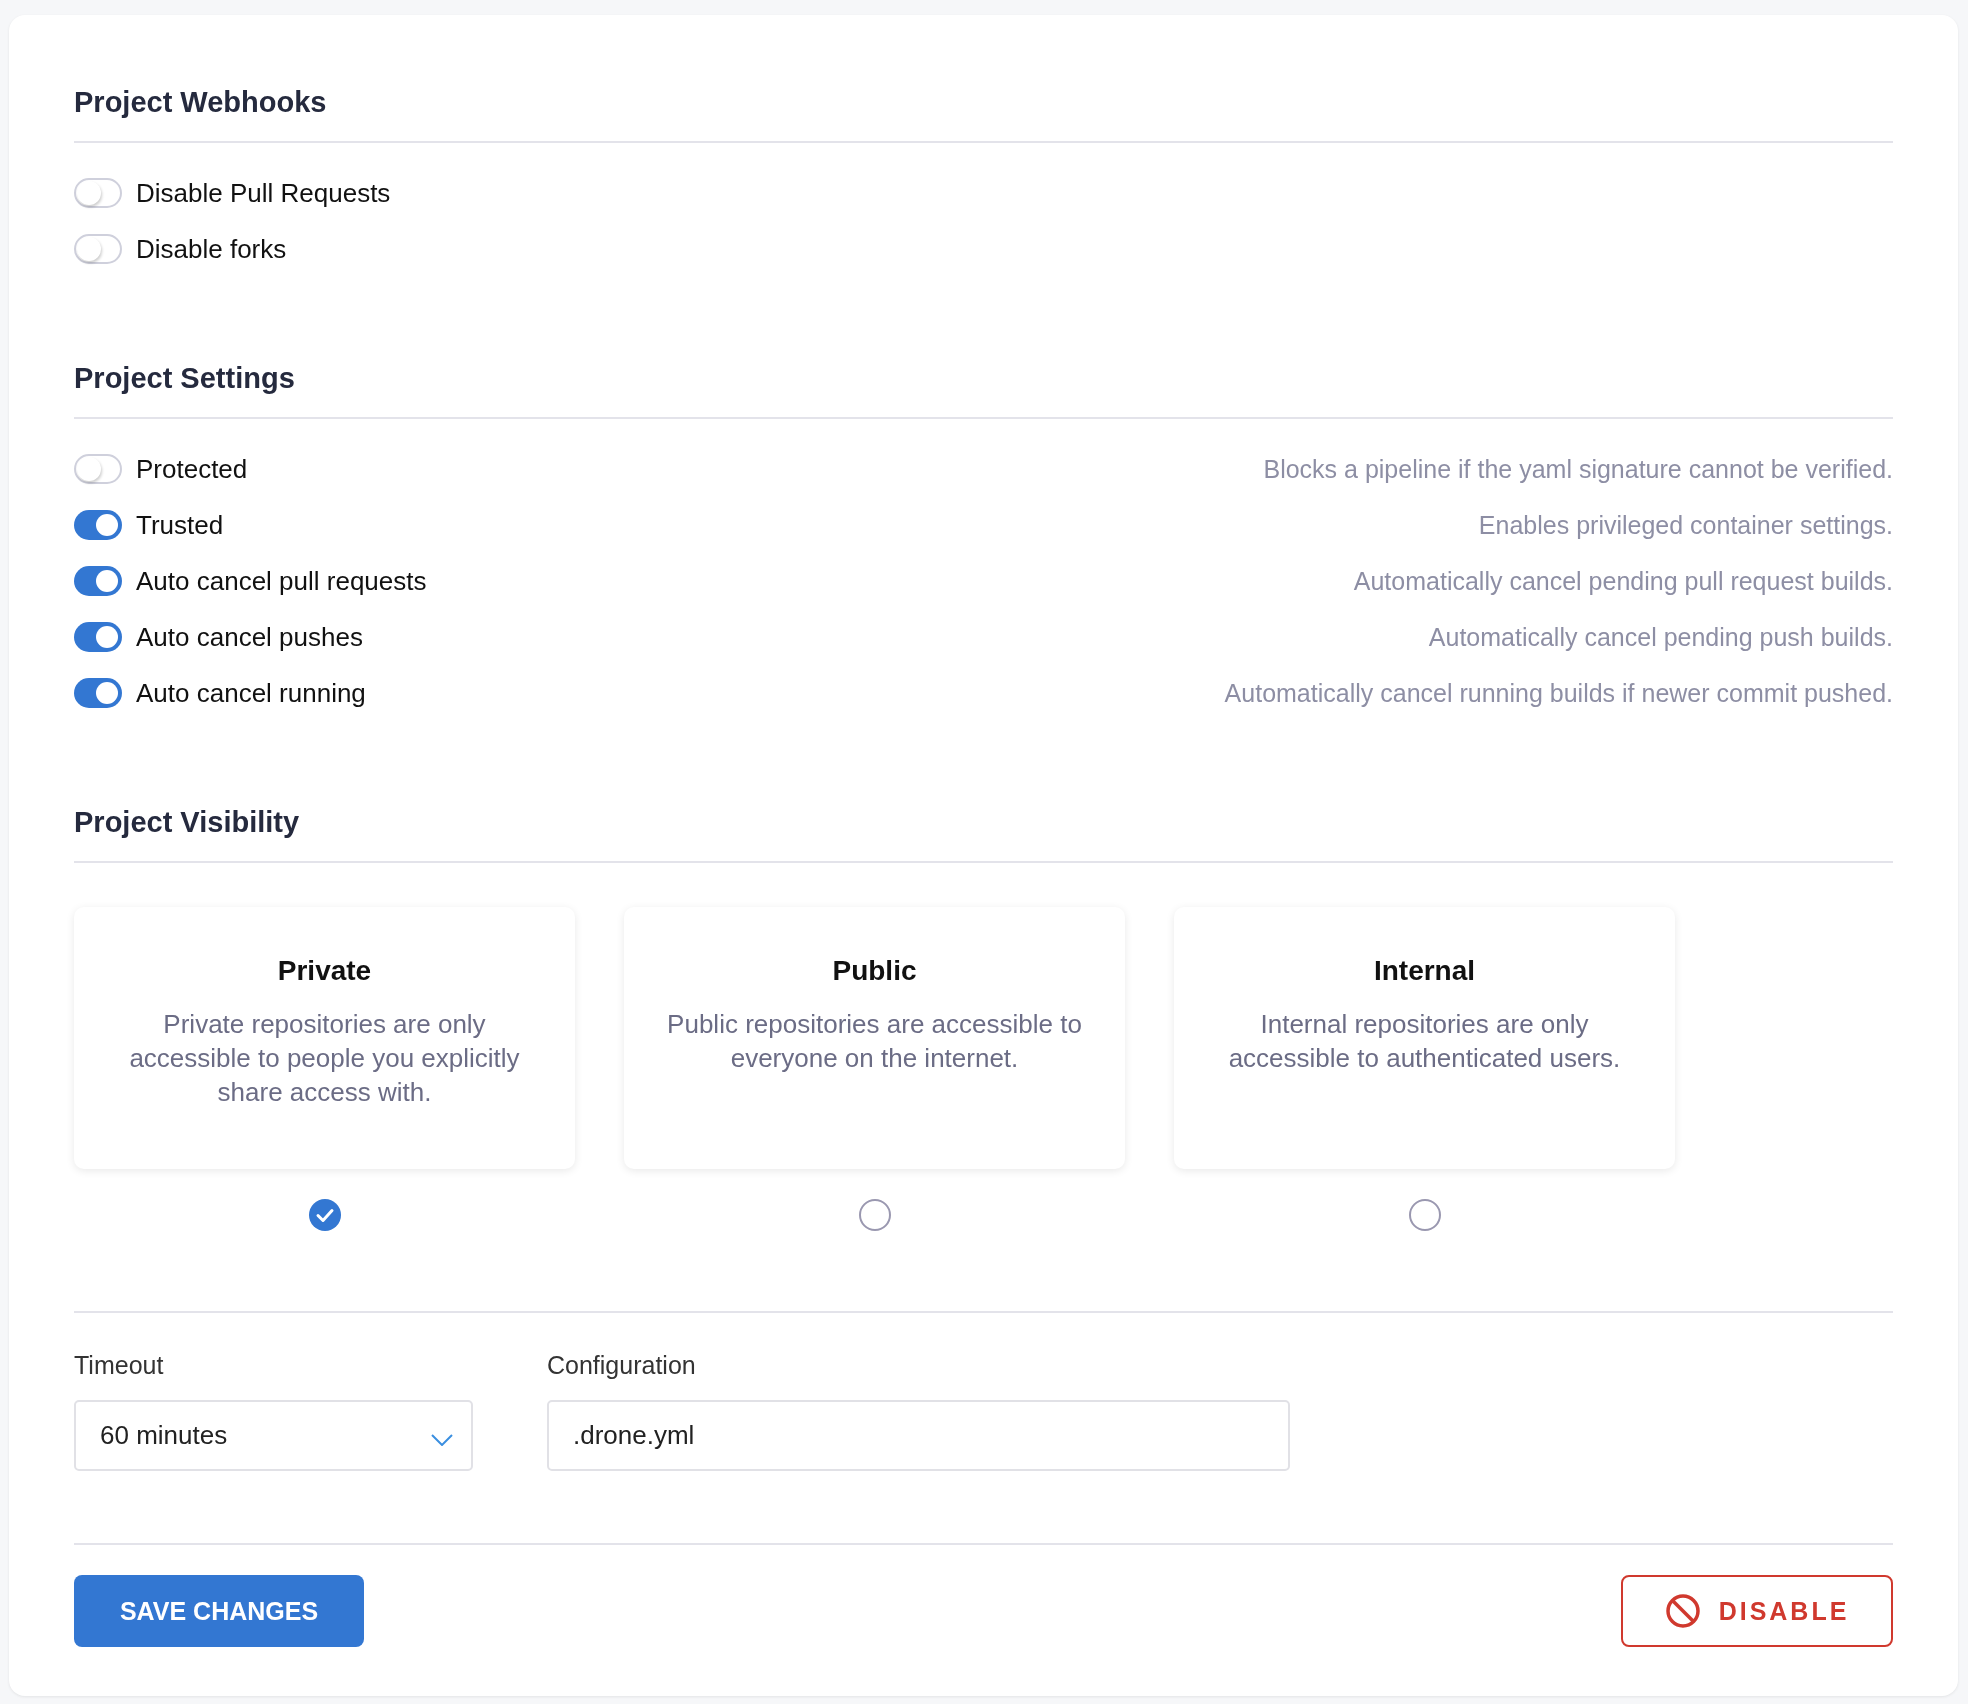 This screenshot has height=1704, width=1968. I want to click on setting-description: Blocks a pipeline if the yaml signature cannot be verified., so click(1578, 469).